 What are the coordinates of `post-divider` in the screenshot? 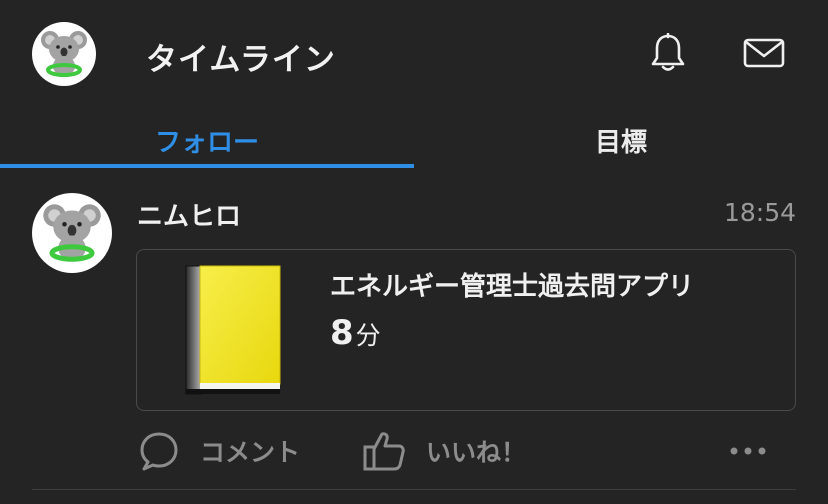 It's located at (414, 489).